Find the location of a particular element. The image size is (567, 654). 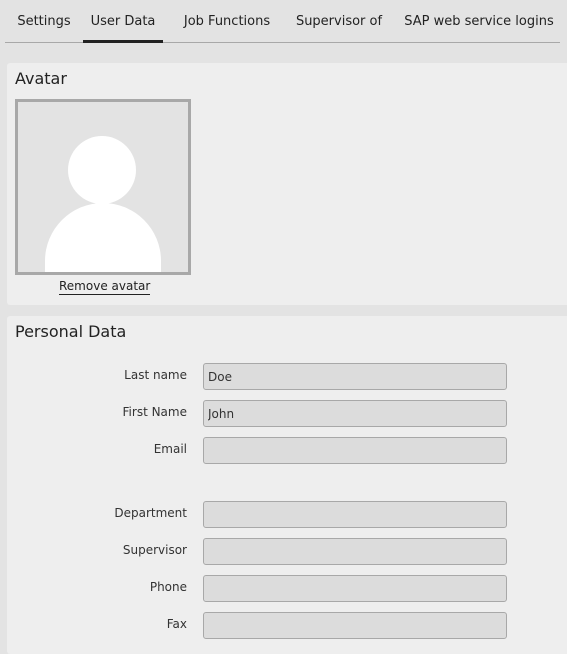

fax-label: Fax is located at coordinates (176, 624).